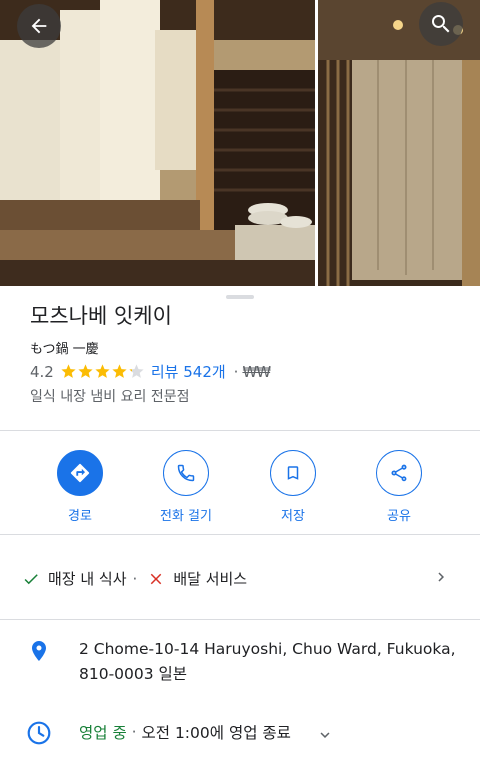  I want to click on save-button: 저장, so click(293, 487).